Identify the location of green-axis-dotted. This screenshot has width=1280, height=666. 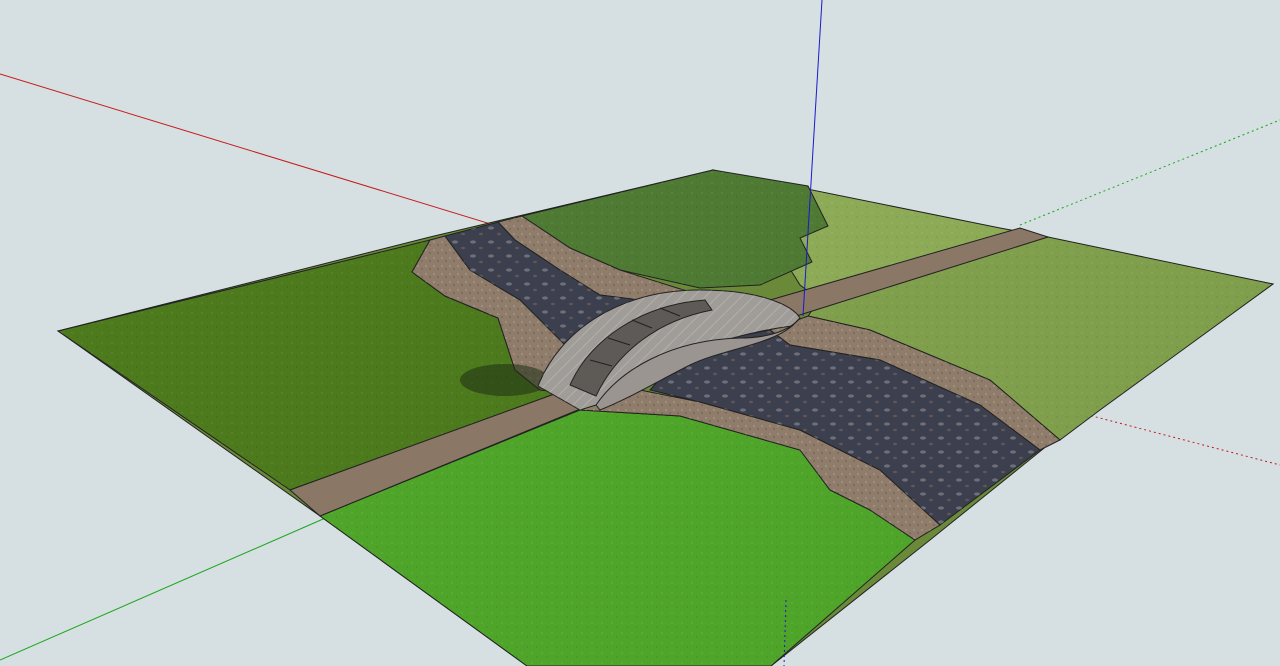
(1149, 172).